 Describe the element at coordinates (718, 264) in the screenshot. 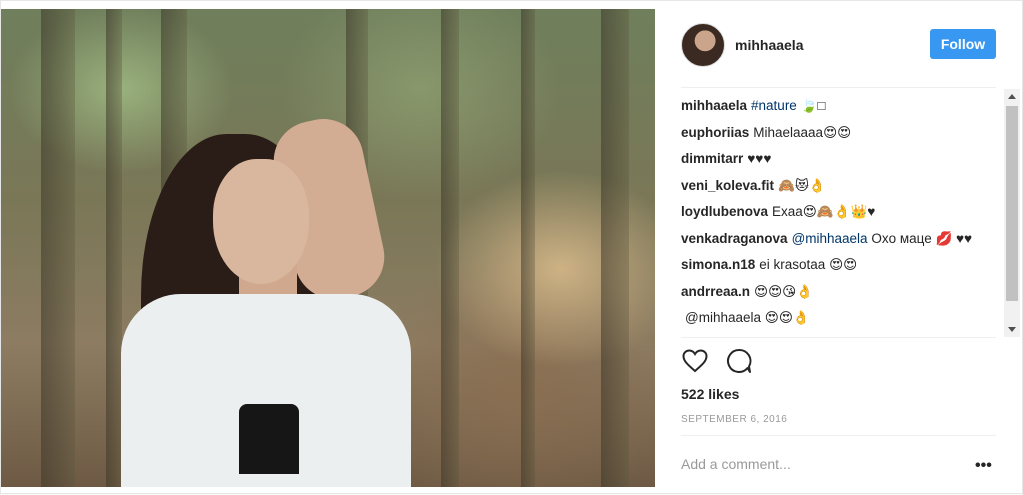

I see `comment-username: simona.n18` at that location.